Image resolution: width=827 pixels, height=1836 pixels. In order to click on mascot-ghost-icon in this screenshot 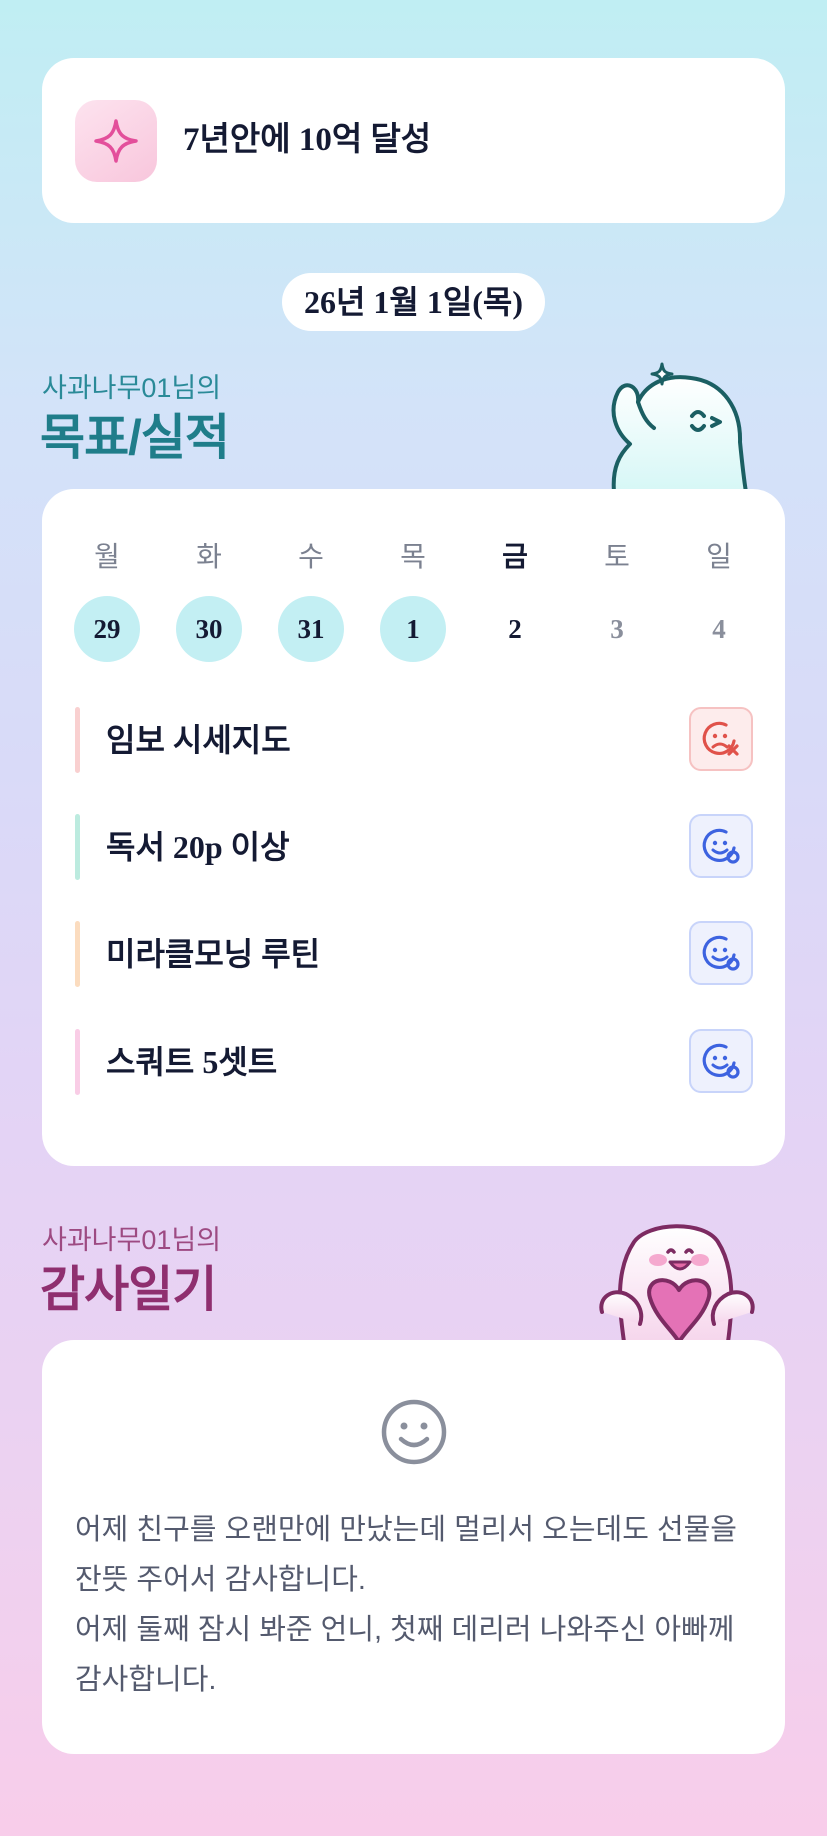, I will do `click(679, 427)`.